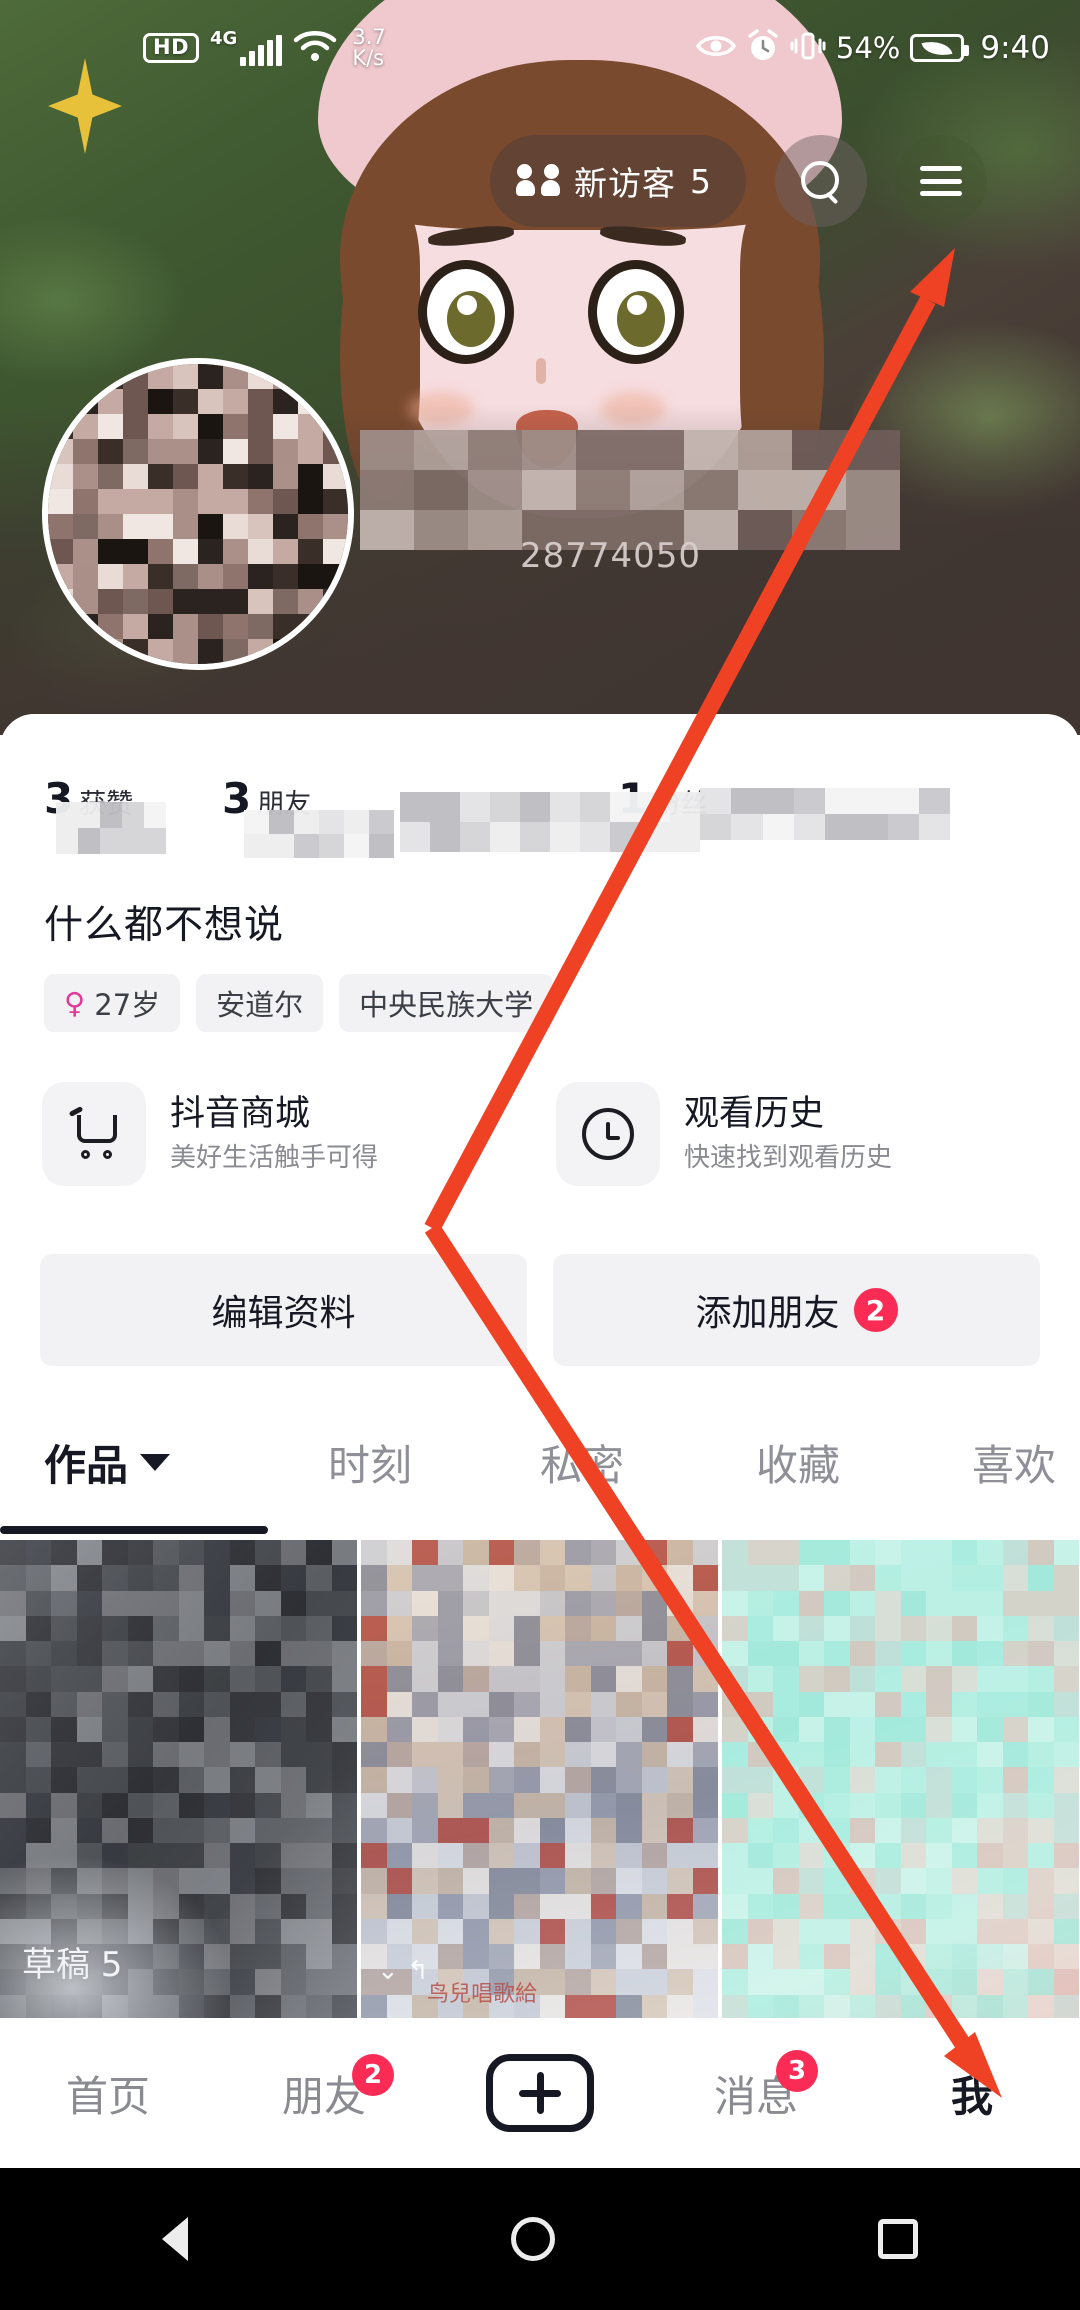  I want to click on clock-history-icon, so click(608, 1134).